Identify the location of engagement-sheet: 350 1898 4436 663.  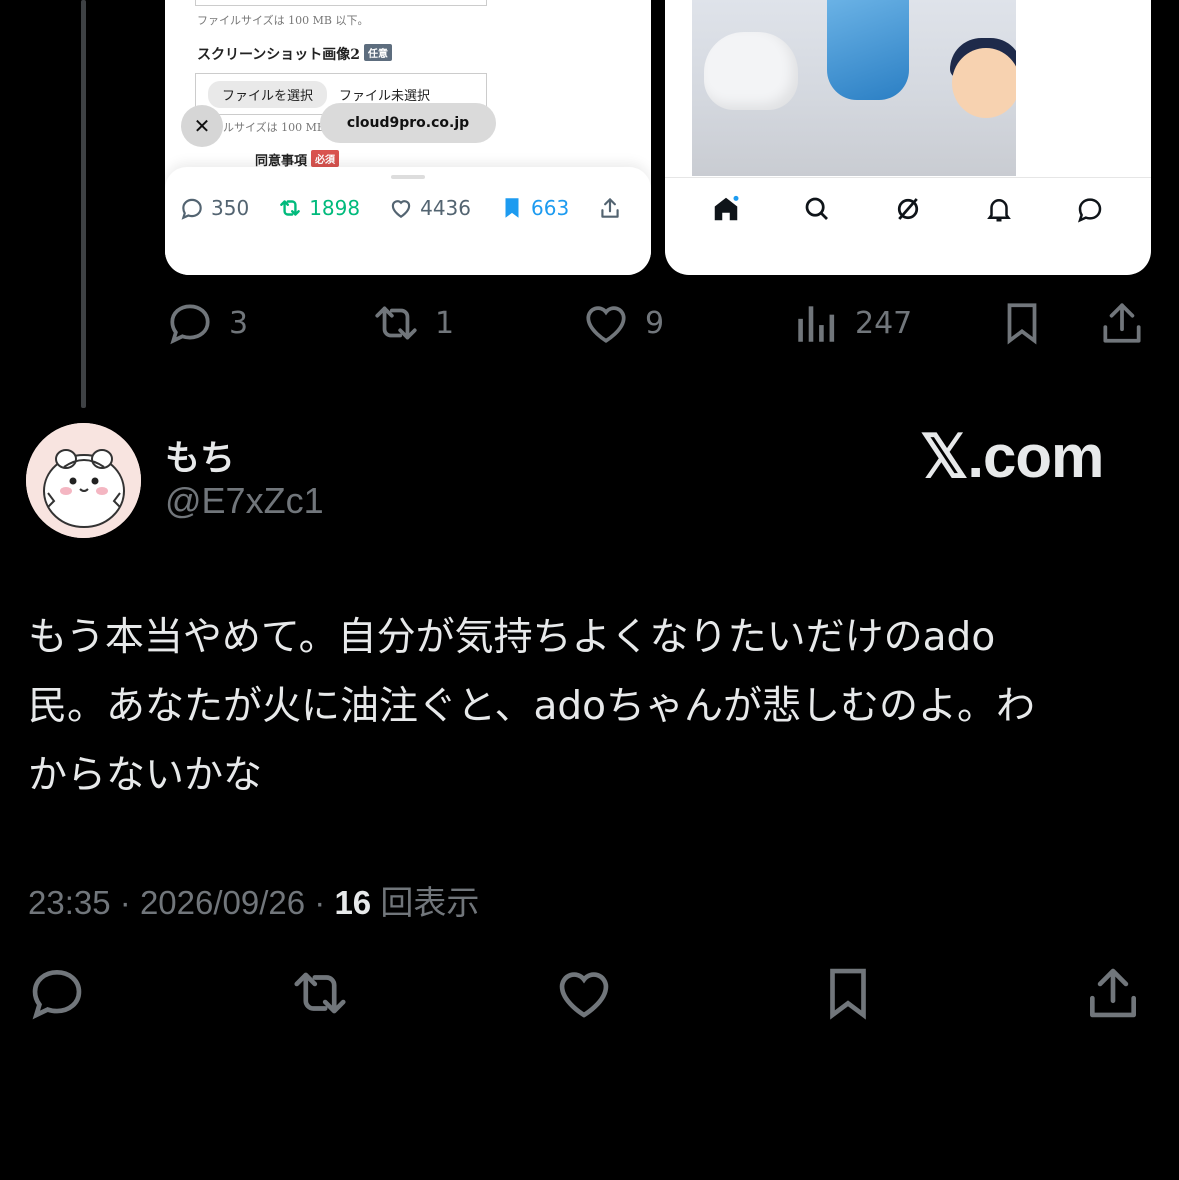
(408, 221).